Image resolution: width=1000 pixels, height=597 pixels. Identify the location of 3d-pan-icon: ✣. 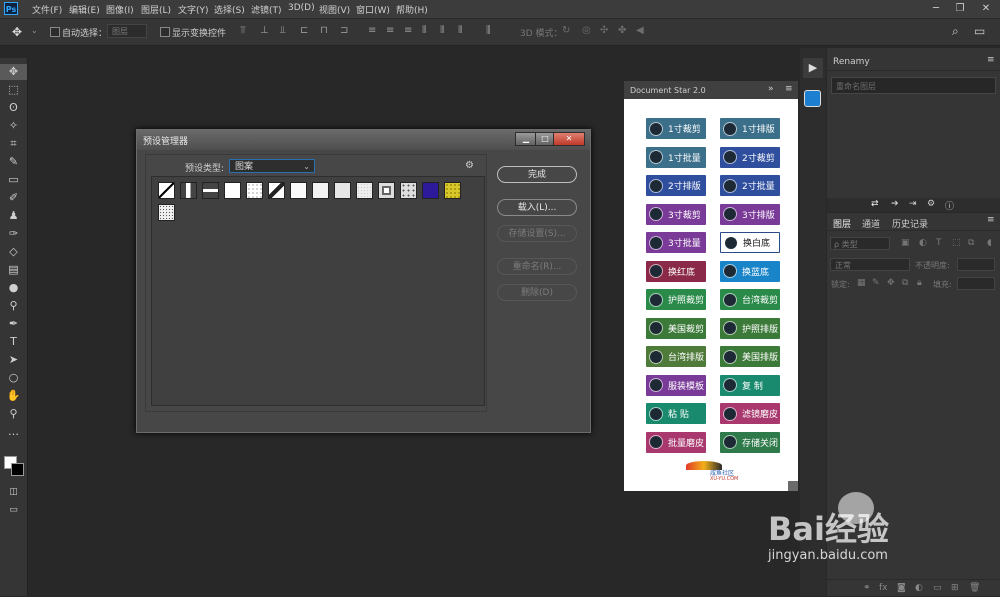
(604, 30).